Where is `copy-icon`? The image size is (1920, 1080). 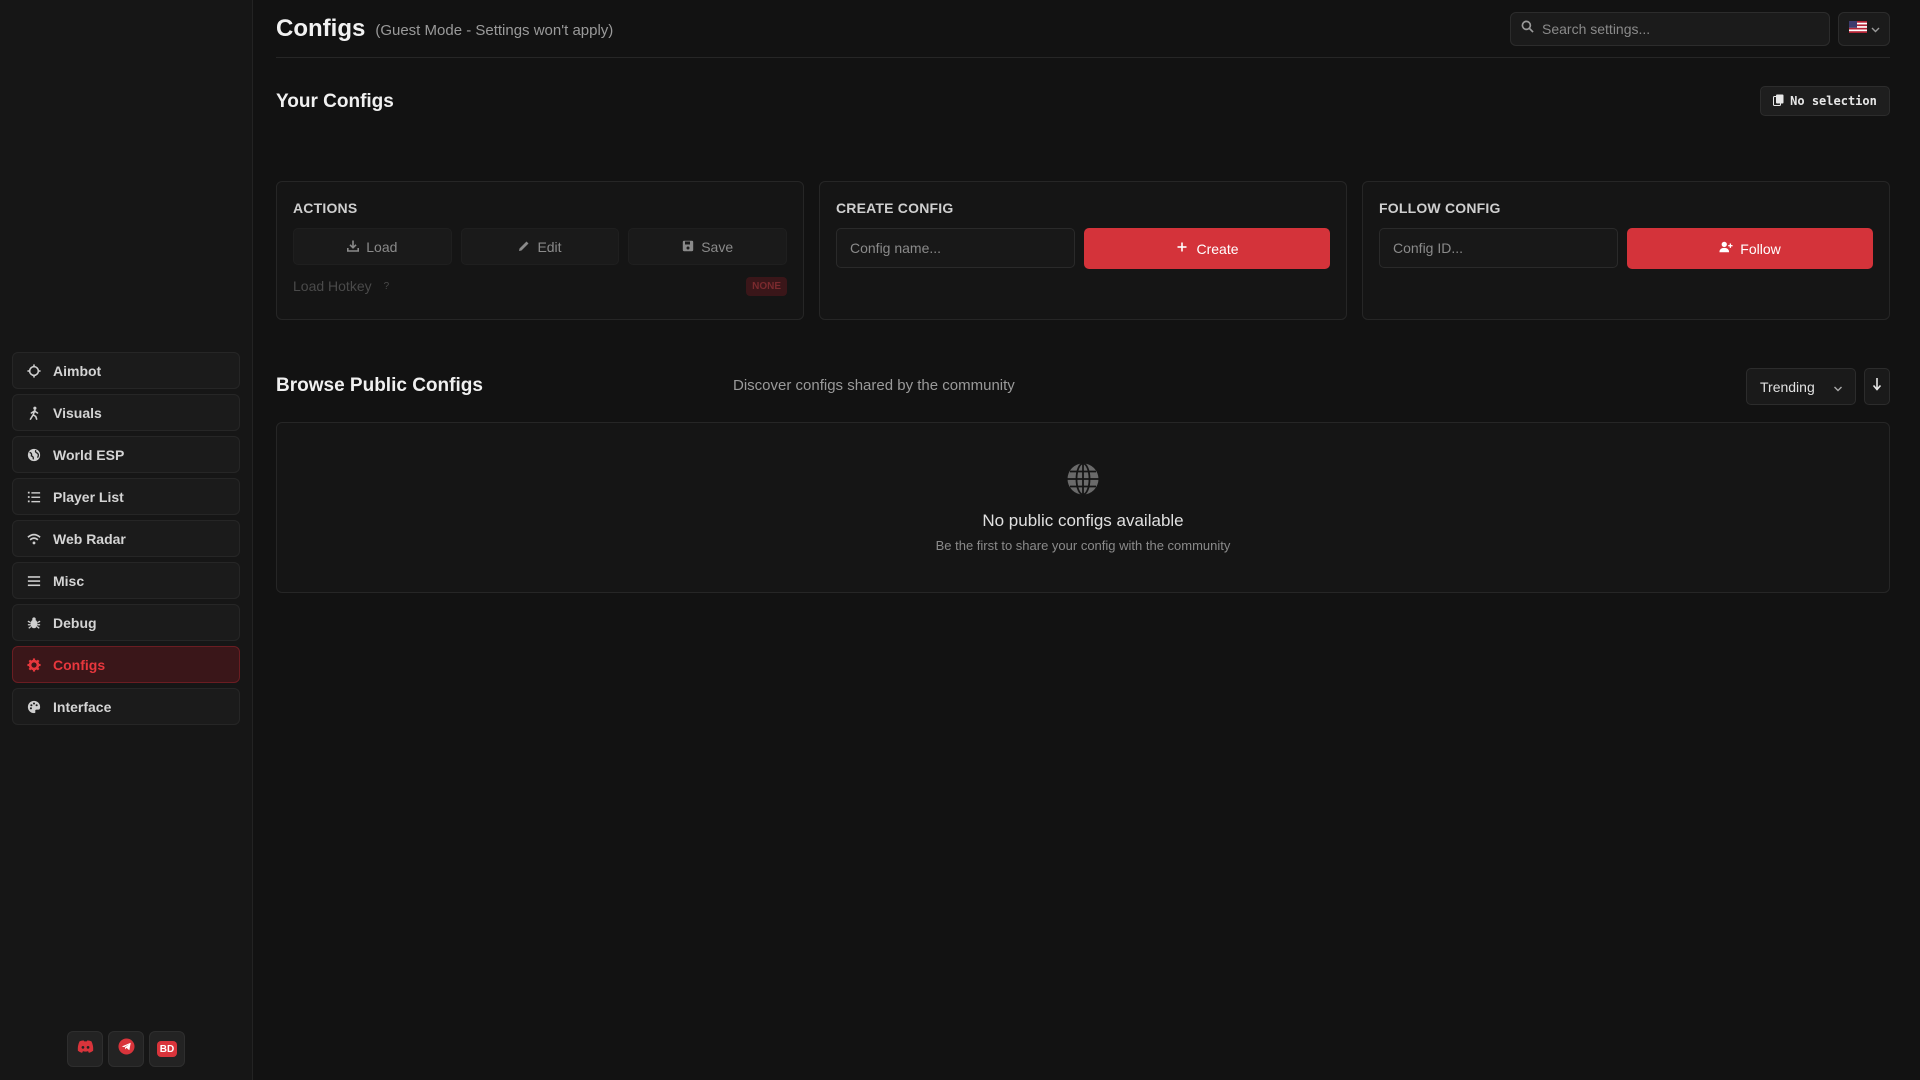 copy-icon is located at coordinates (1778, 101).